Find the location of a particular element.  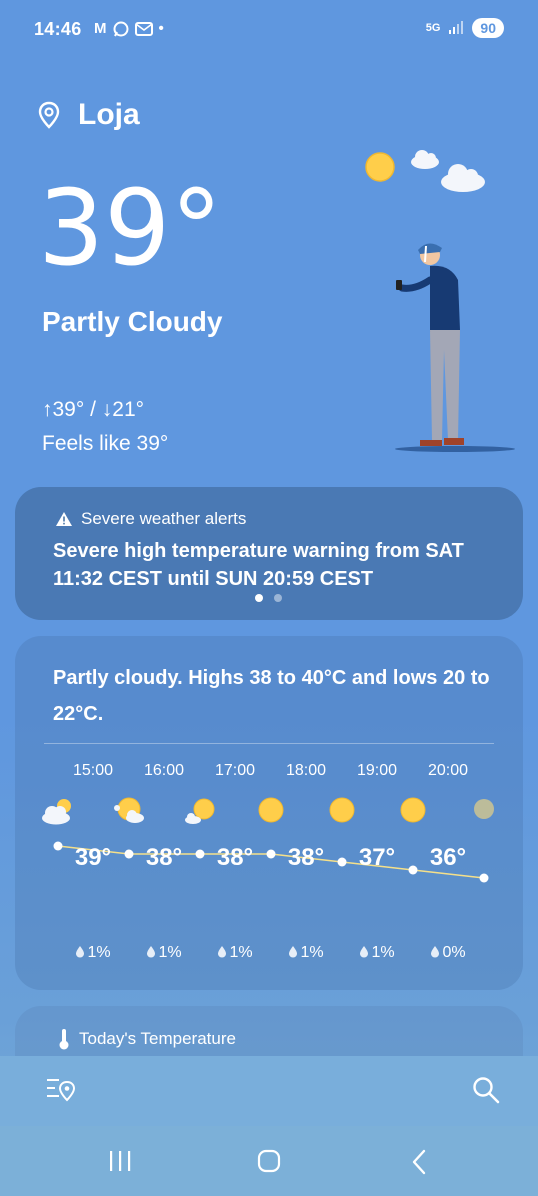

high-low-temperature: ↑39° / ↓21° is located at coordinates (93, 409).